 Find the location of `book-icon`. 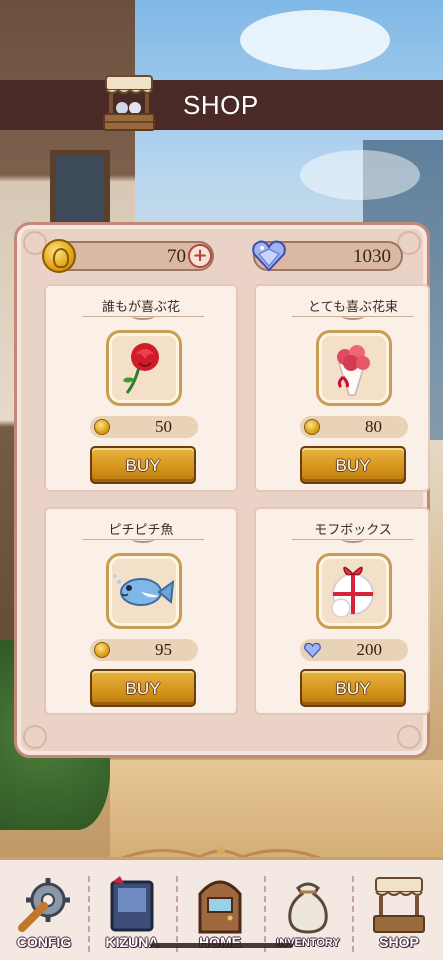

book-icon is located at coordinates (132, 904).